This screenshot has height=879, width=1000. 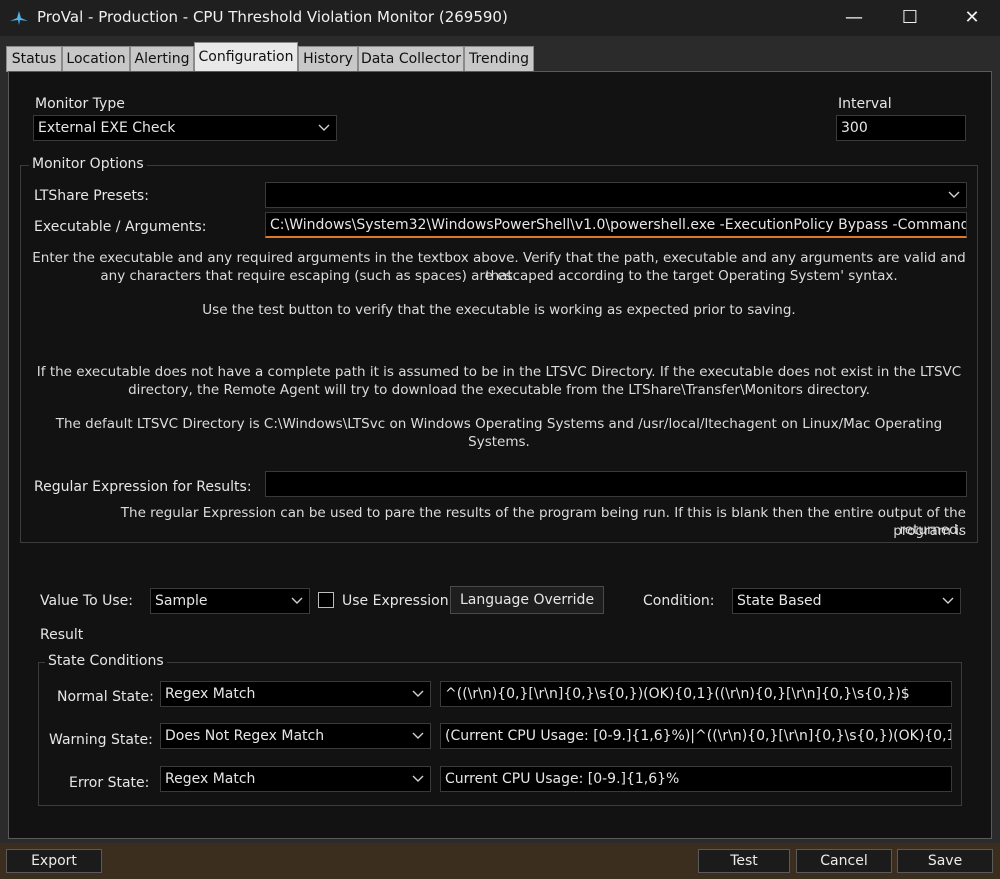 I want to click on condition-select: State Based, so click(x=846, y=601).